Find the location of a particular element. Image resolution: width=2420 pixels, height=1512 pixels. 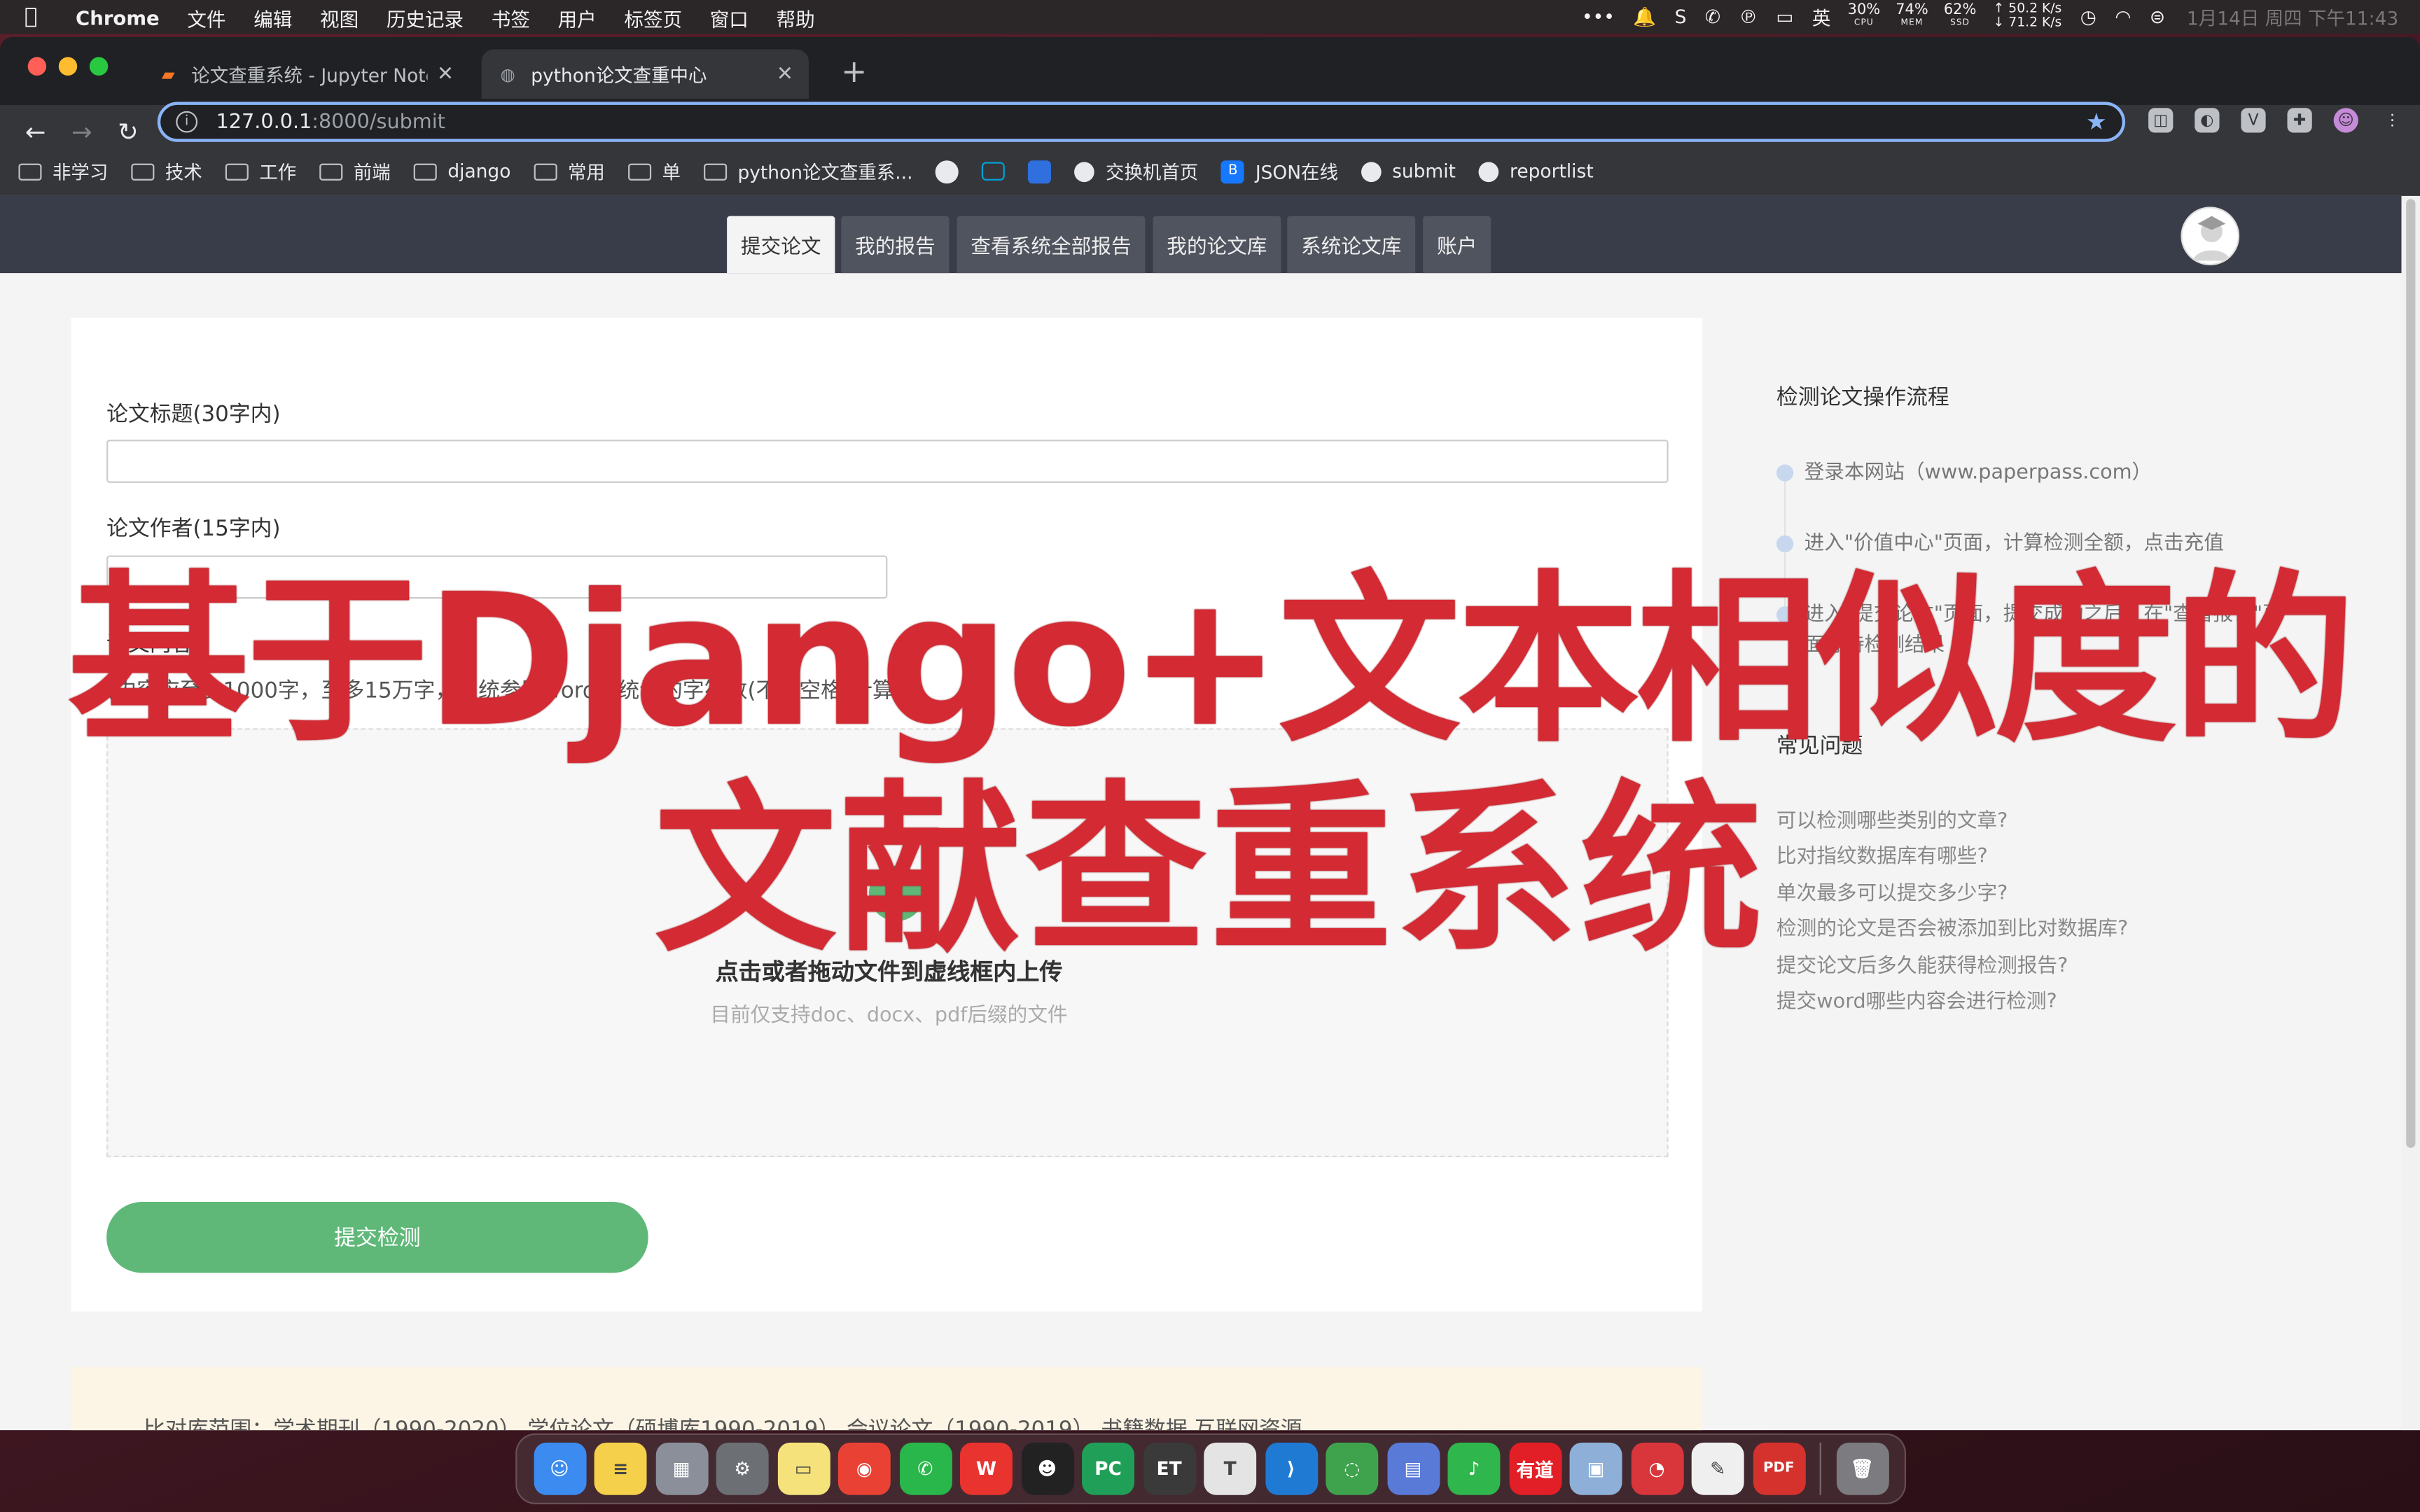

dock-pdf-icon: PDF is located at coordinates (1778, 1468).